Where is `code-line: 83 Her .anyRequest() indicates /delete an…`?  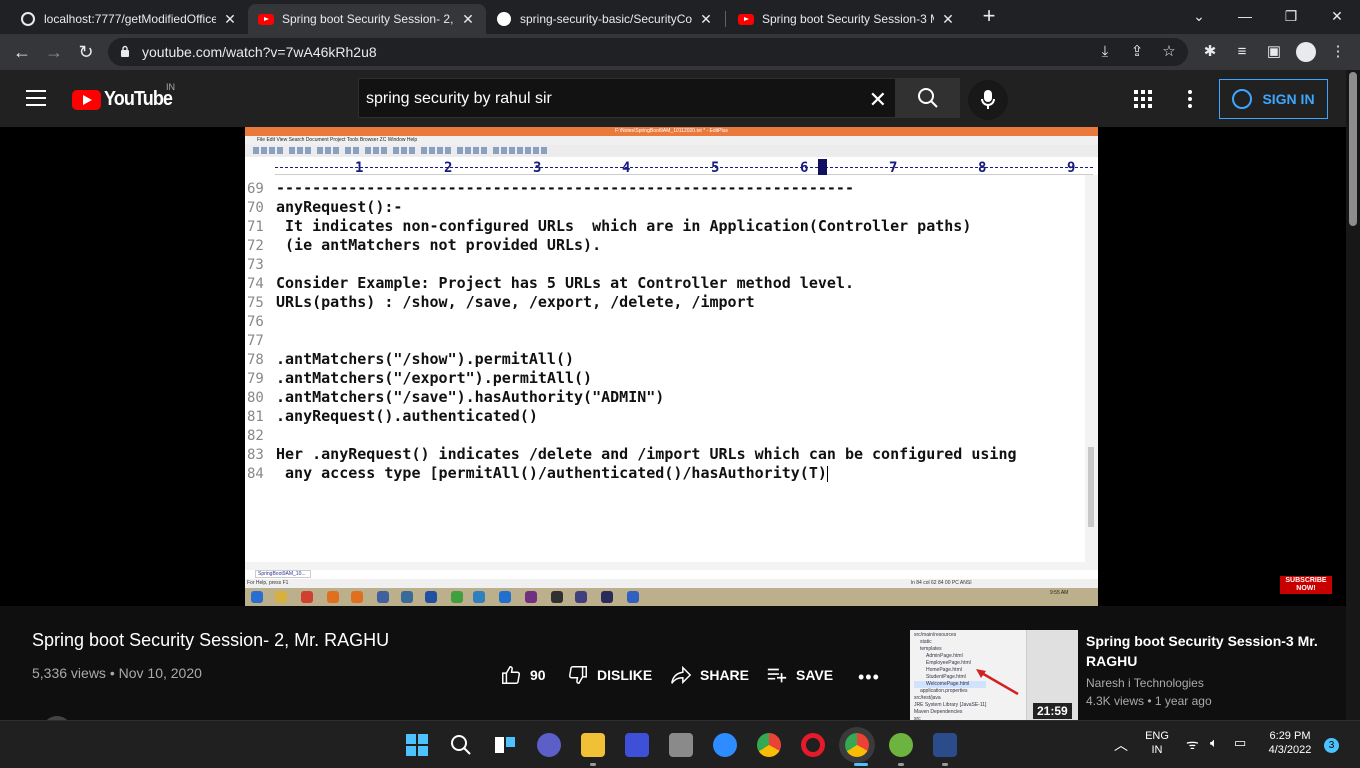
code-line: 83 Her .anyRequest() indicates /delete an… is located at coordinates (666, 454).